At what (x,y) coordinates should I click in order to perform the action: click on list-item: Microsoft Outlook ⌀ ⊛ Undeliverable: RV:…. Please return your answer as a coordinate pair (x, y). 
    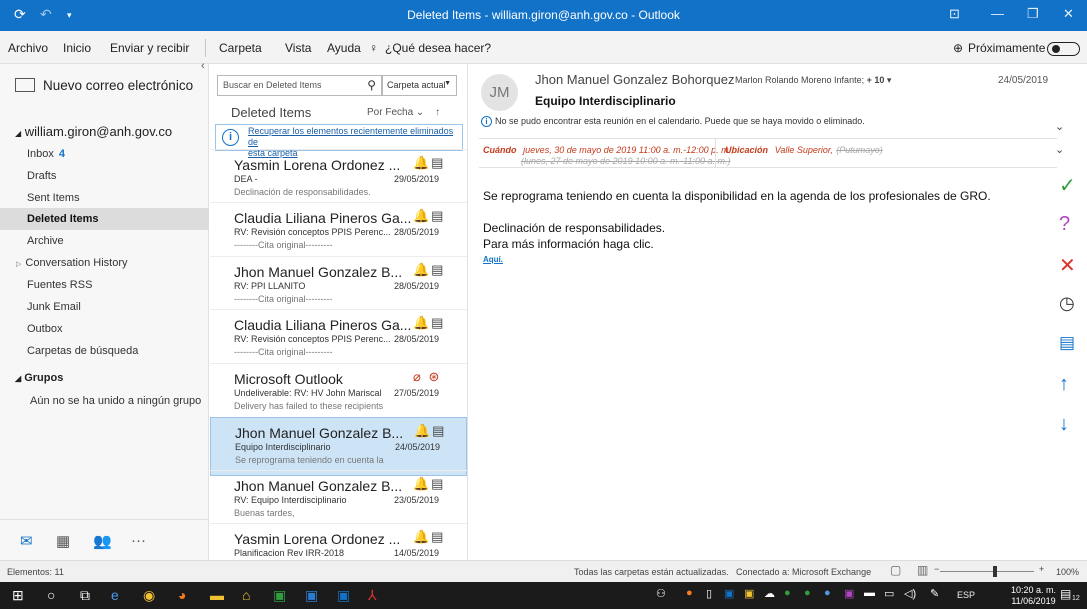
    Looking at the image, I should click on (338, 392).